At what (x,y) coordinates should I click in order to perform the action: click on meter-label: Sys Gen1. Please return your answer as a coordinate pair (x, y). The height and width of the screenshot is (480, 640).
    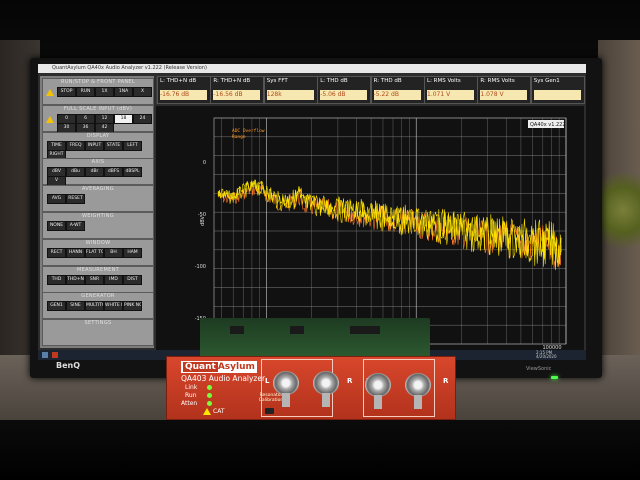
    Looking at the image, I should click on (546, 81).